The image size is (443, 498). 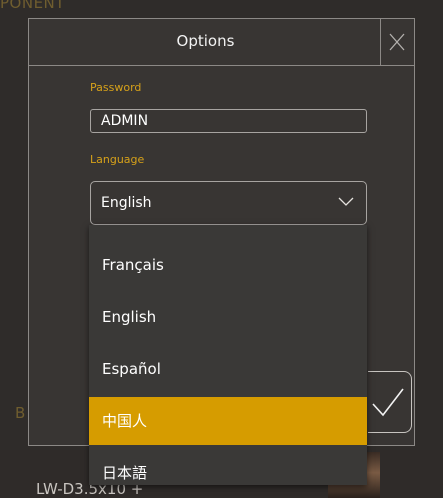 I want to click on password-label: Password, so click(x=116, y=87).